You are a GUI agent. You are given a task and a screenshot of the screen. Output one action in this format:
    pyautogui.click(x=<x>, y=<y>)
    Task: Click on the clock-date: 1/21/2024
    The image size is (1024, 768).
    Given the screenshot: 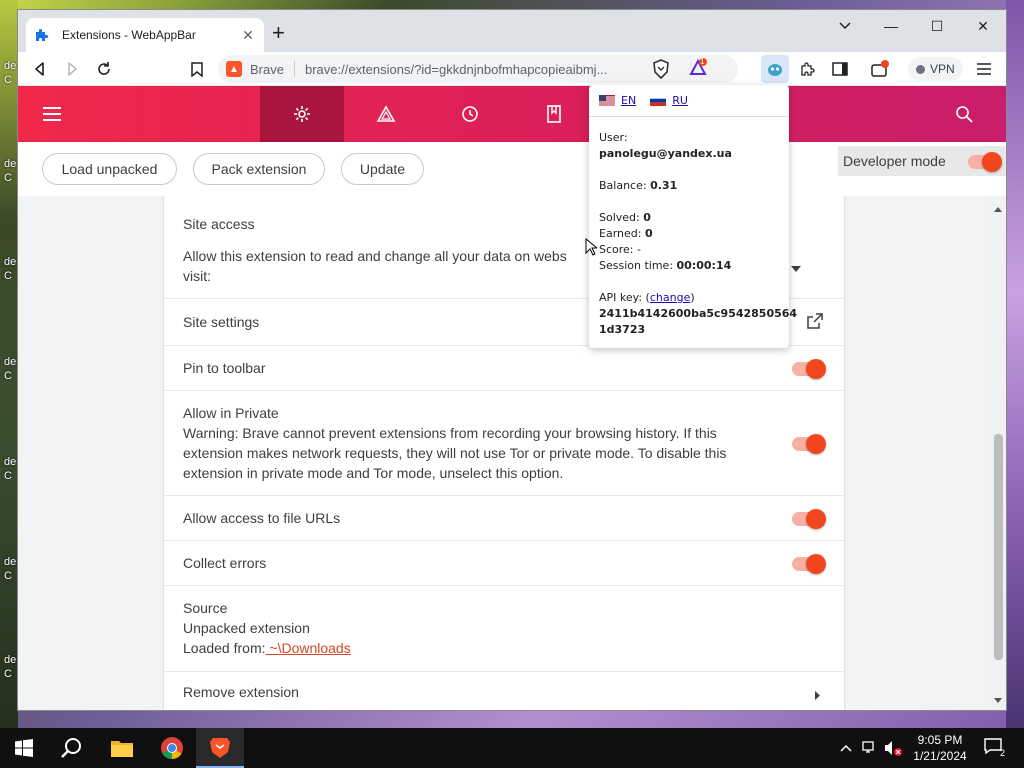 What is the action you would take?
    pyautogui.click(x=940, y=756)
    